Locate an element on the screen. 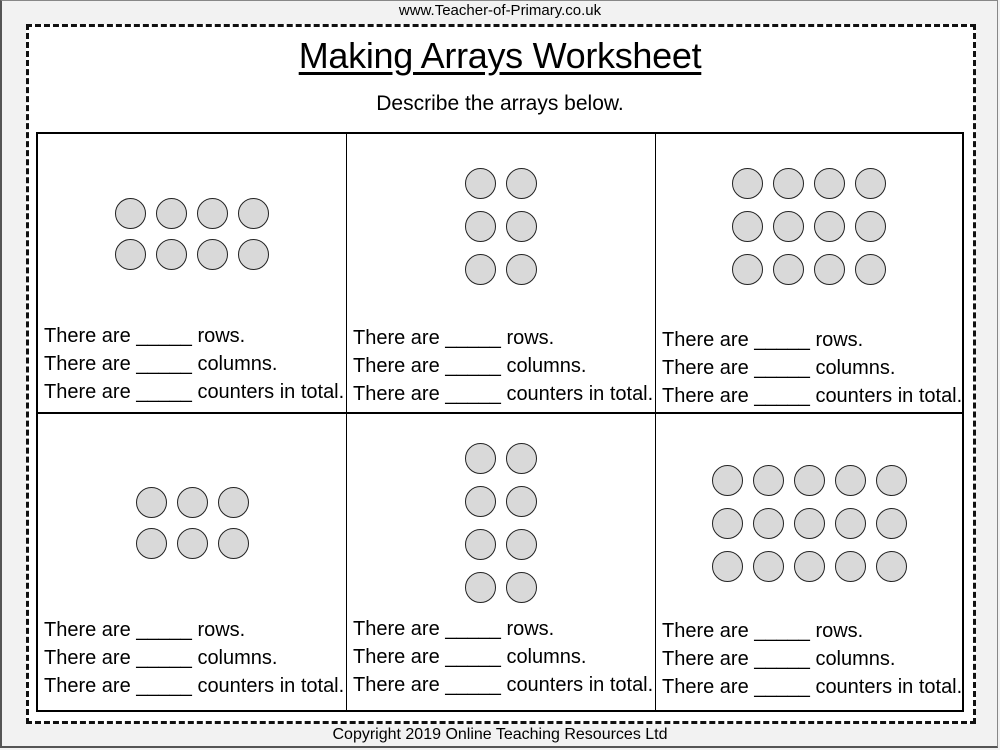 This screenshot has width=1000, height=750. page-title: Making Arrays Worksheet is located at coordinates (500, 55).